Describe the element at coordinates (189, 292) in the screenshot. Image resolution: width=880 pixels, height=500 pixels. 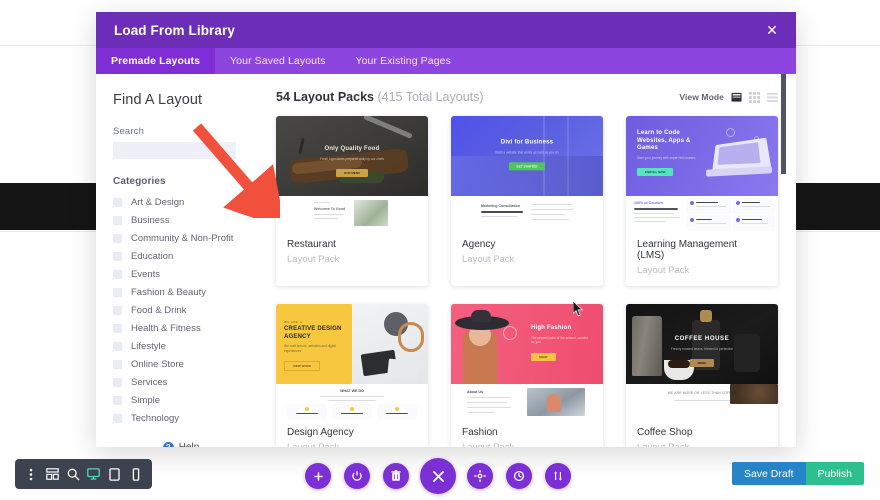
I see `category-item-fashion-beauty: Fashion & Beauty` at that location.